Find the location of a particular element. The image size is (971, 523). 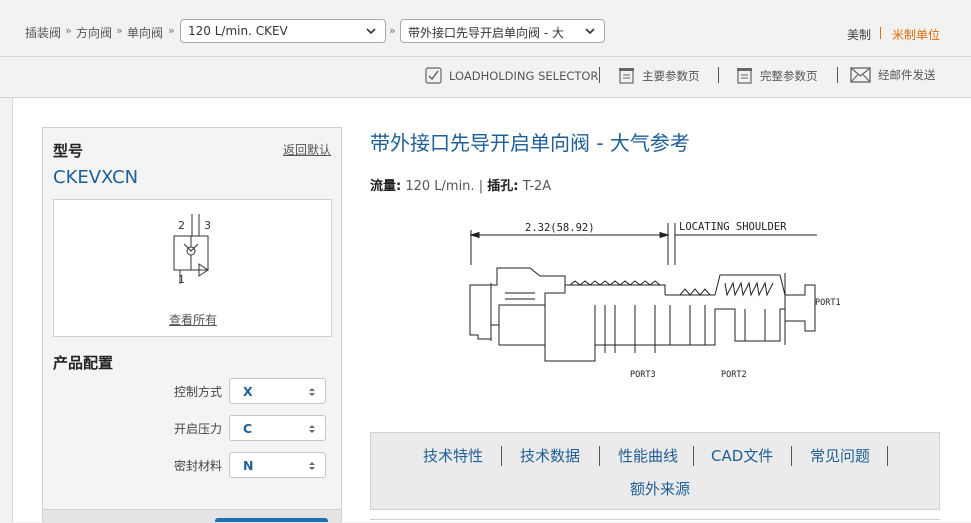

loadholding-selector-link: LOADHOLDING SELECTOR is located at coordinates (511, 75).